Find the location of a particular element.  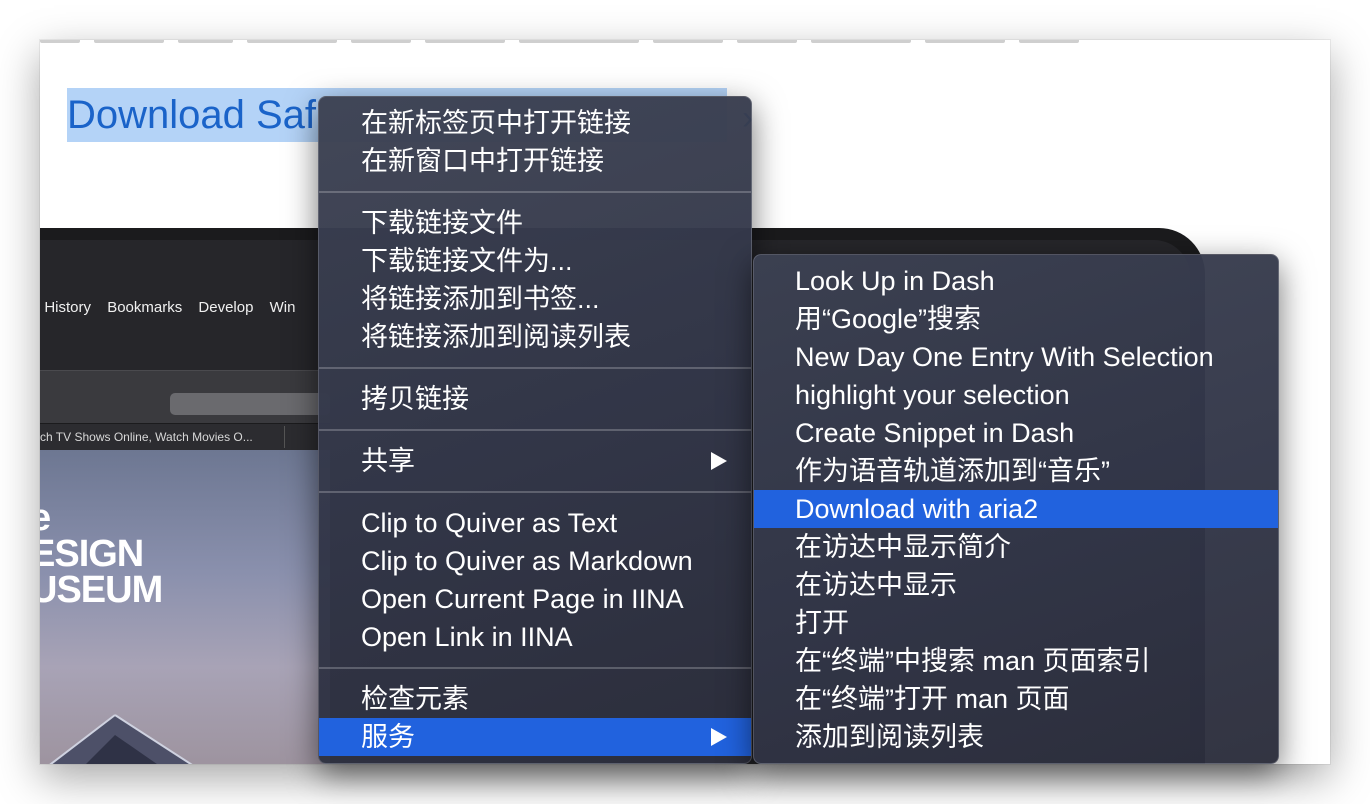

menu-item-open-page-iina: Open Current Page in IINA is located at coordinates (535, 599).